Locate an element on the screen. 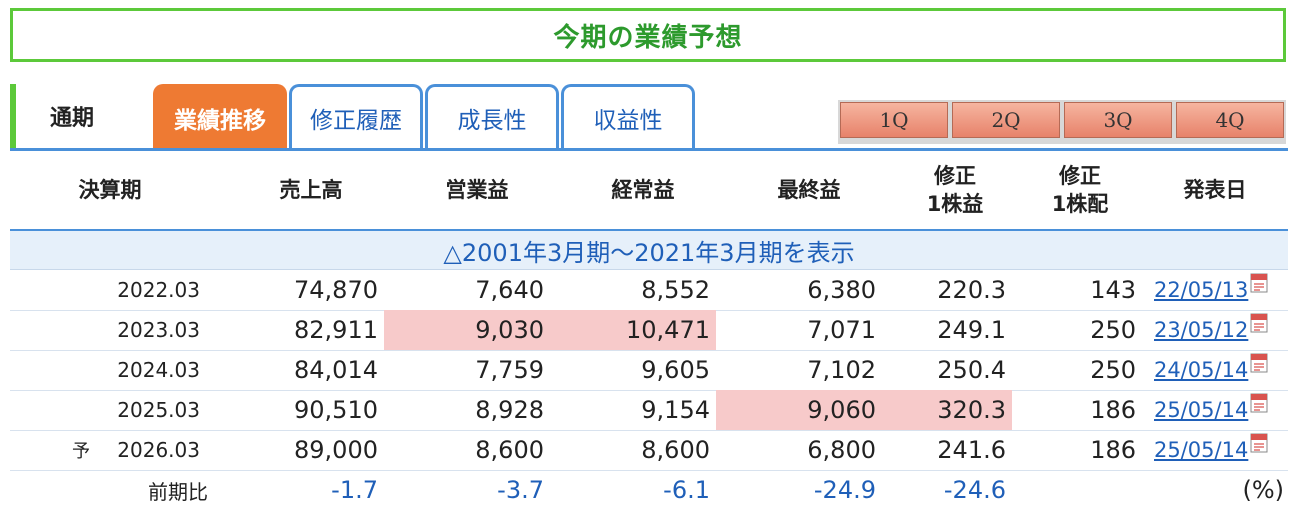 This screenshot has width=1300, height=514. row-net: 9,060 is located at coordinates (799, 410).